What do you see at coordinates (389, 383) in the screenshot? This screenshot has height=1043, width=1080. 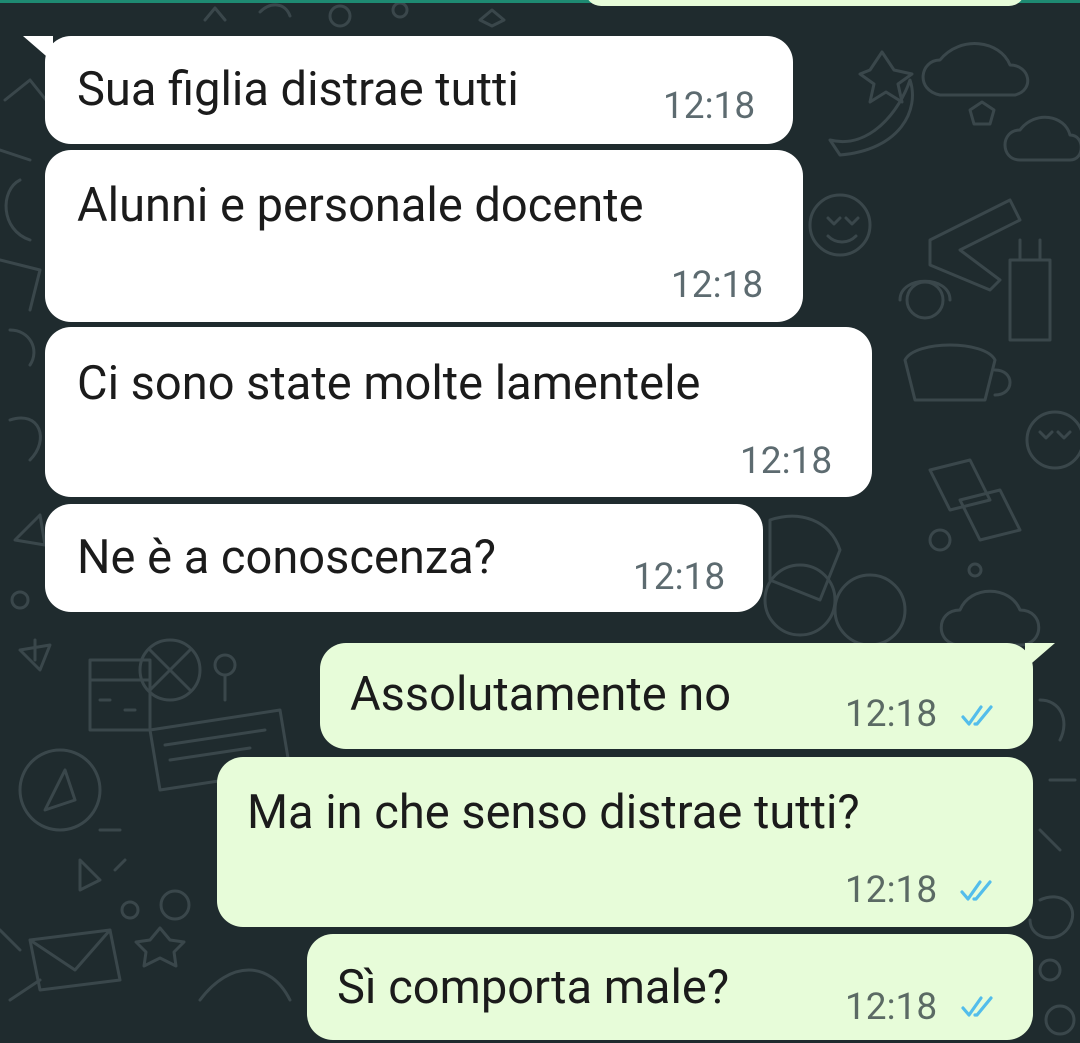 I see `message-text: Ci sono state molte lamentele` at bounding box center [389, 383].